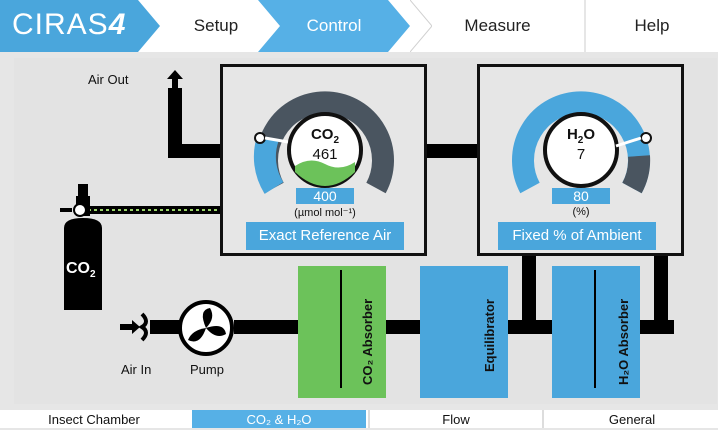 This screenshot has width=718, height=430. I want to click on tab-general: General, so click(630, 419).